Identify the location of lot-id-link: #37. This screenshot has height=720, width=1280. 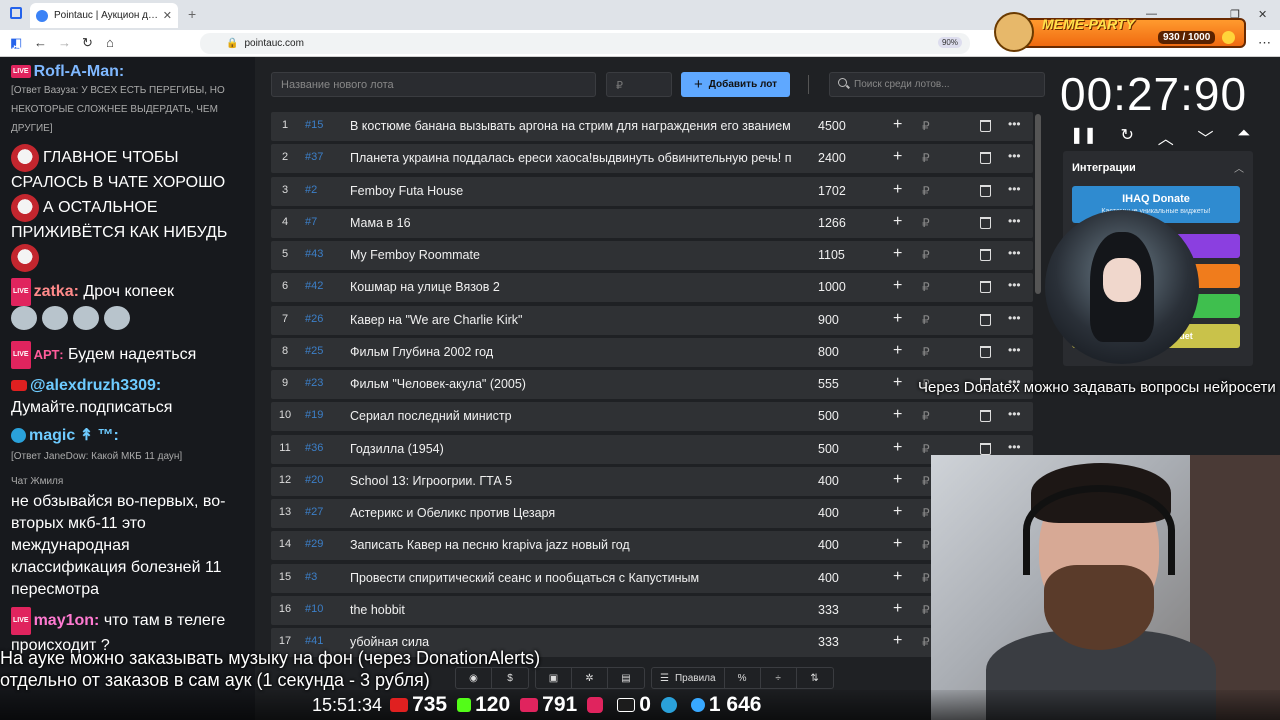
(314, 157).